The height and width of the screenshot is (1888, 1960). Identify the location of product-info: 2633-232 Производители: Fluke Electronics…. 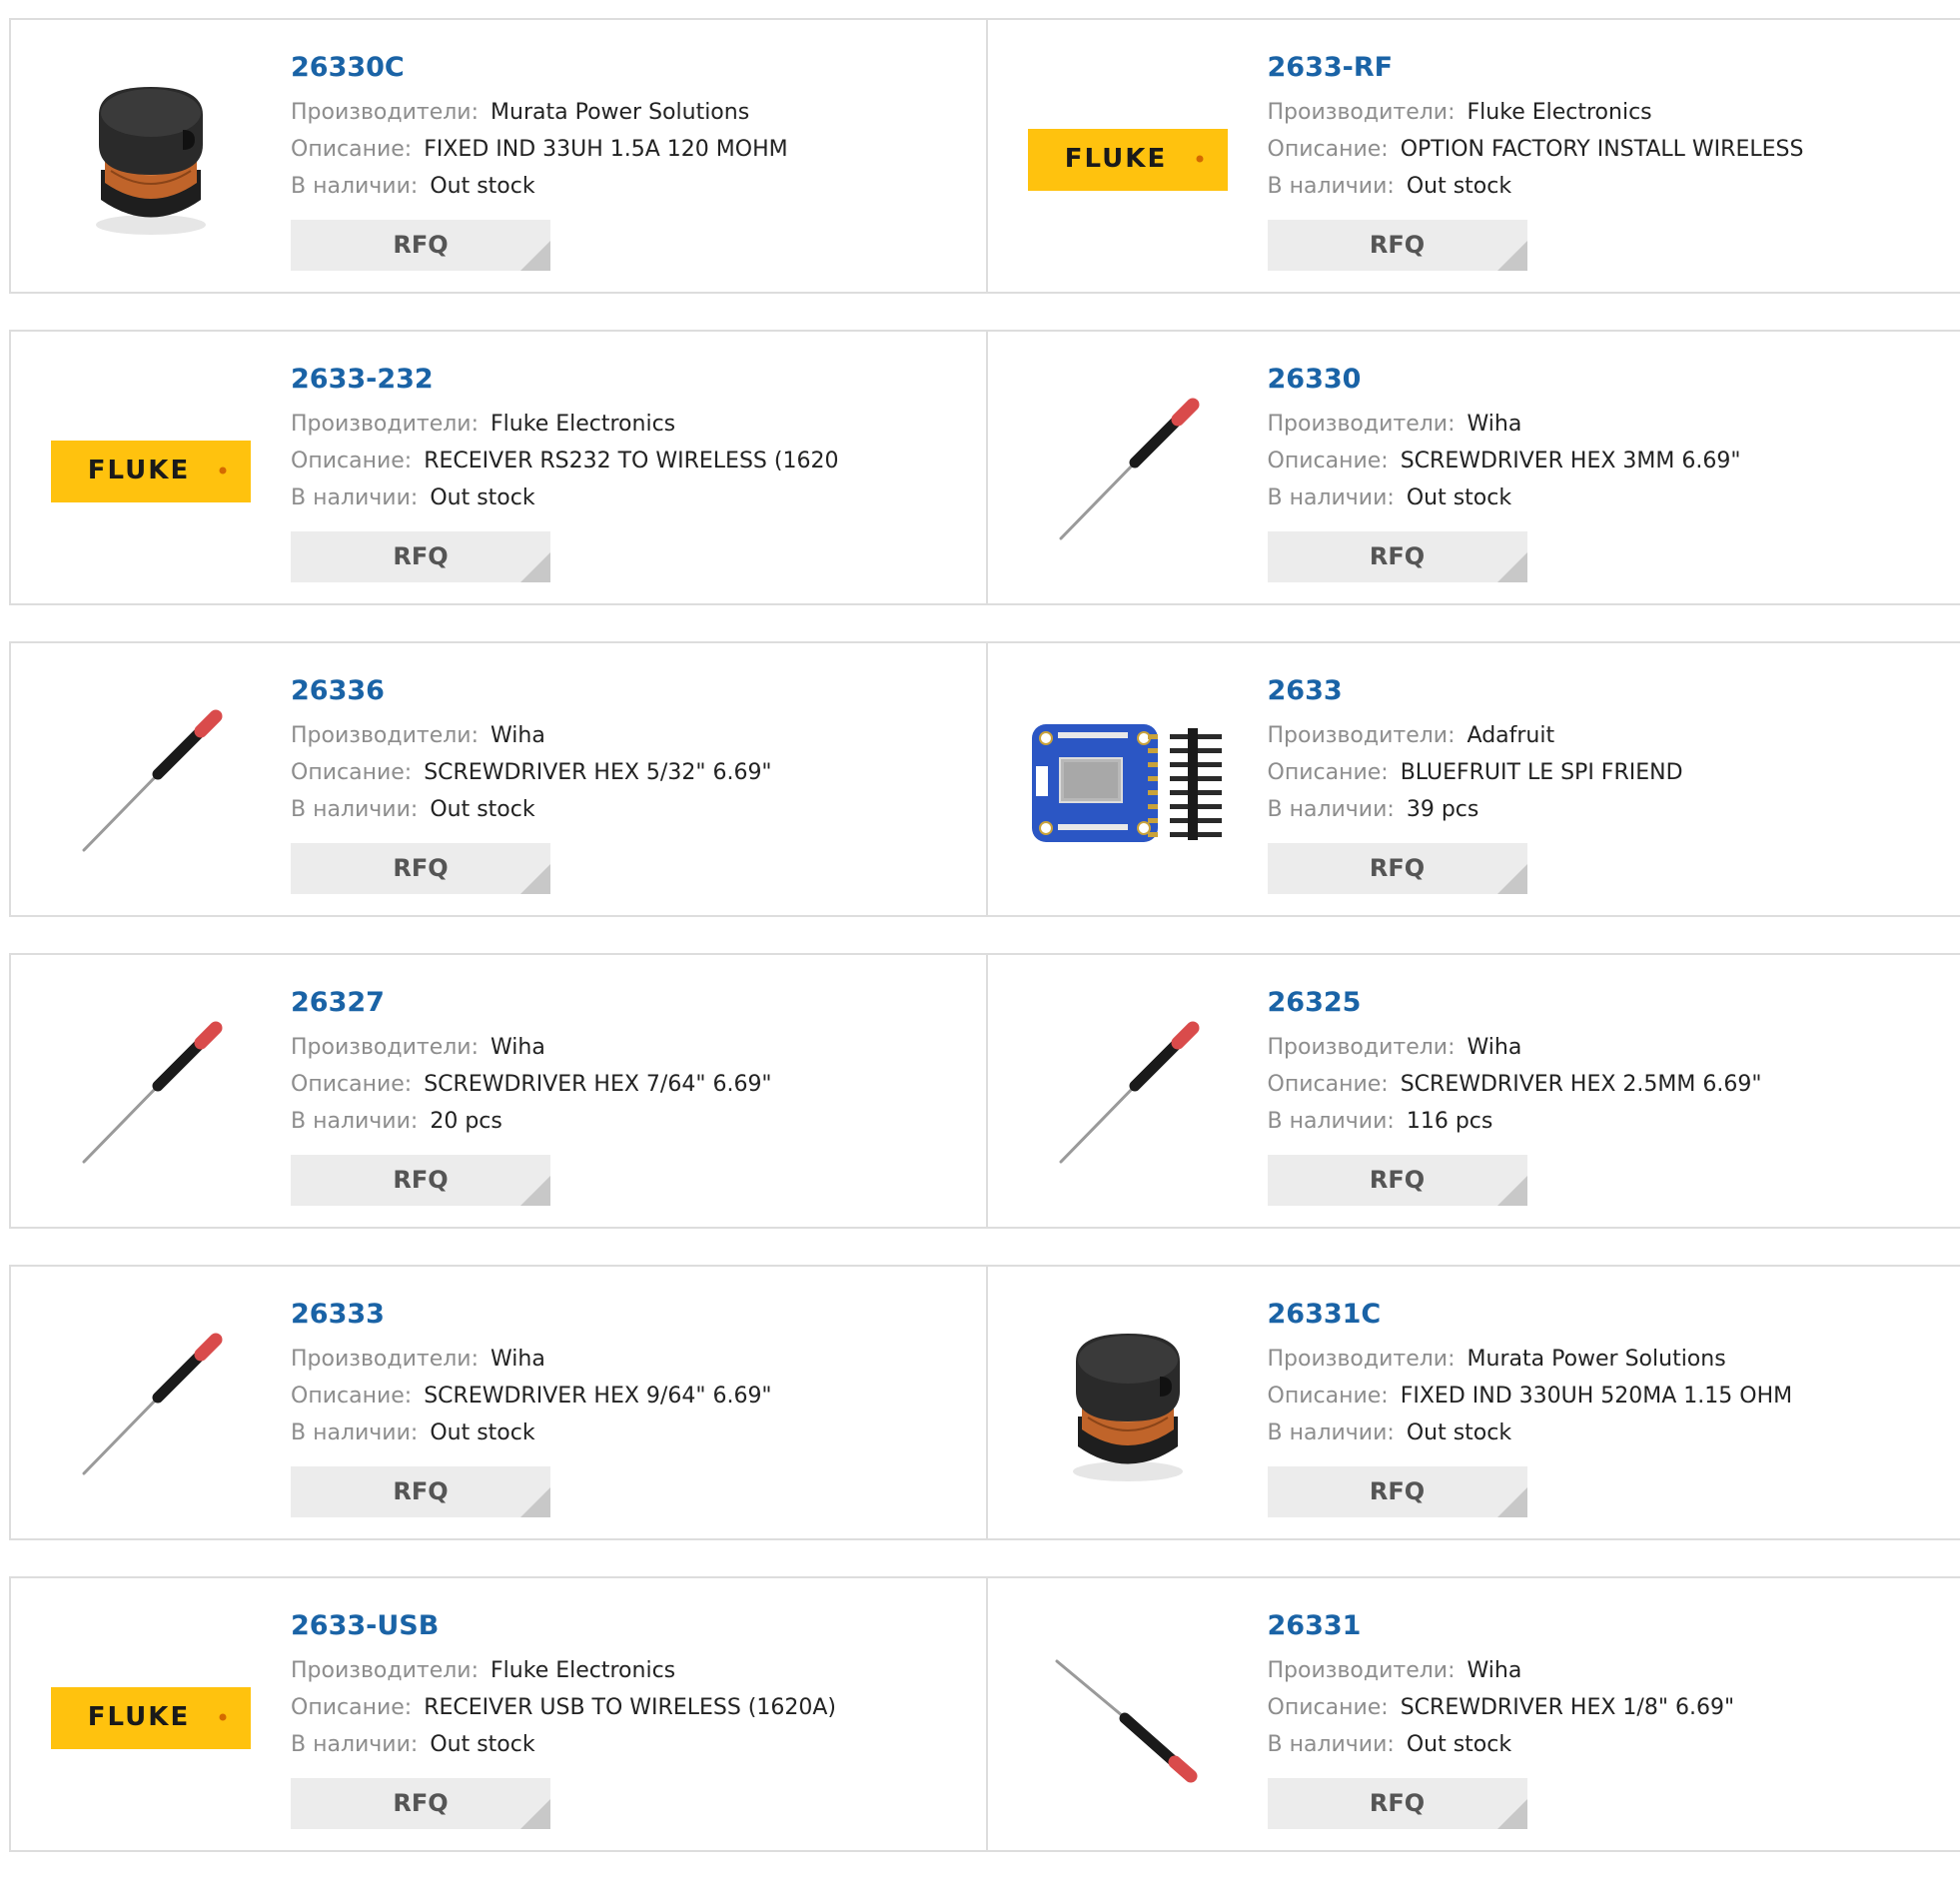
(628, 472).